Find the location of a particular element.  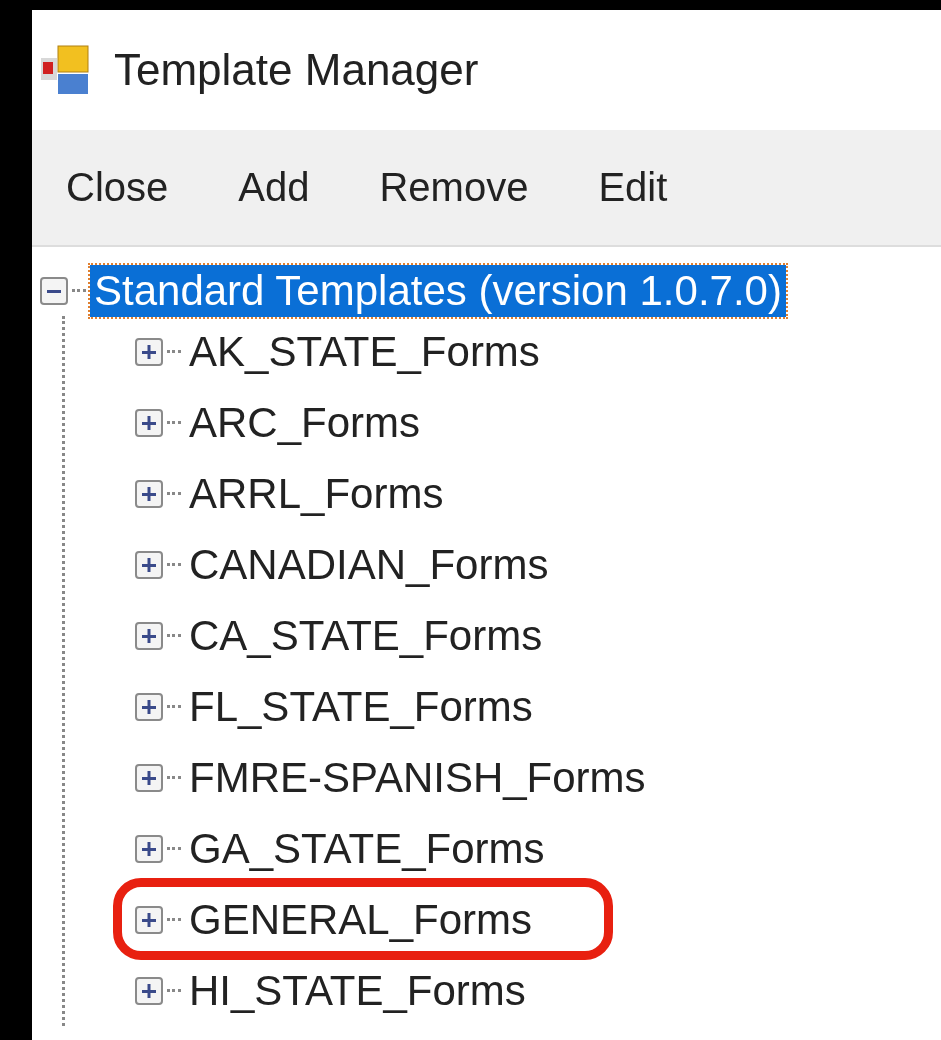

tree-item: CA_STATE_Forms is located at coordinates (366, 635).